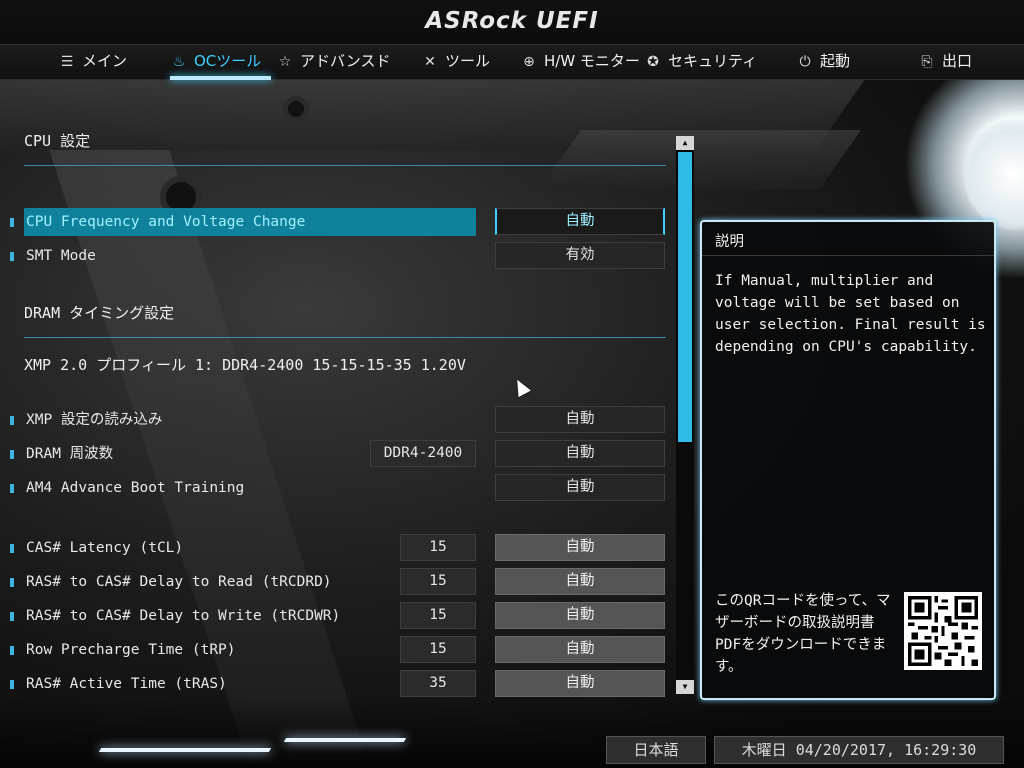 This screenshot has width=1024, height=768. What do you see at coordinates (179, 62) in the screenshot?
I see `flame-icon: ♨` at bounding box center [179, 62].